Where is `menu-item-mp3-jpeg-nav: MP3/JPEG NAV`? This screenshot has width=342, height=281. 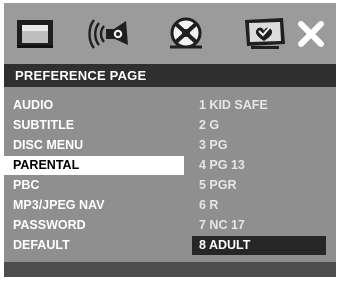
menu-item-mp3-jpeg-nav: MP3/JPEG NAV is located at coordinates (94, 205).